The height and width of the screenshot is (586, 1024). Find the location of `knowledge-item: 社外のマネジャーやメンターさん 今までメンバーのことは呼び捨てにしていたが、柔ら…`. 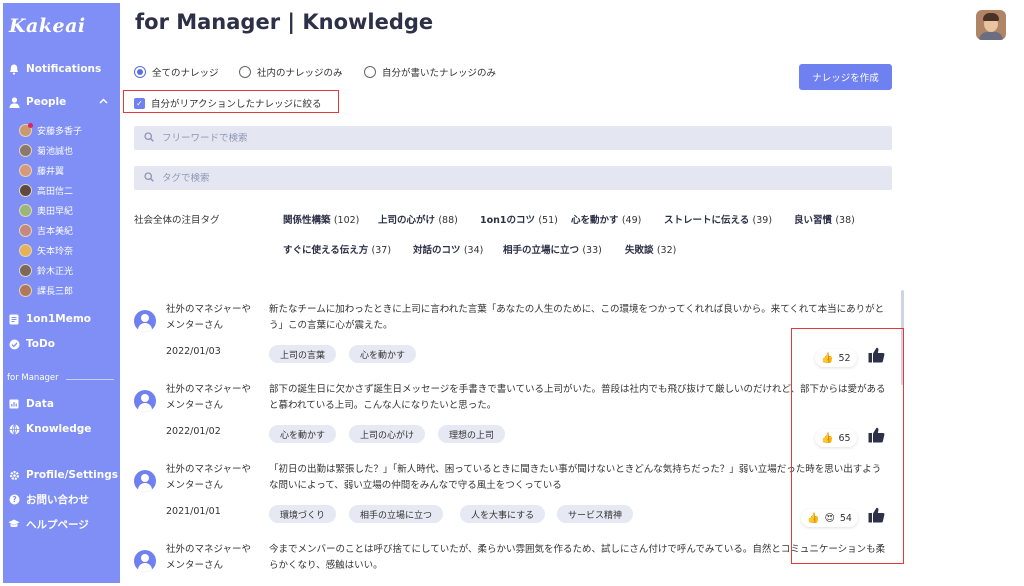

knowledge-item: 社外のマネジャーやメンターさん 今までメンバーのことは呼び捨てにしていたが、柔ら… is located at coordinates (514, 562).